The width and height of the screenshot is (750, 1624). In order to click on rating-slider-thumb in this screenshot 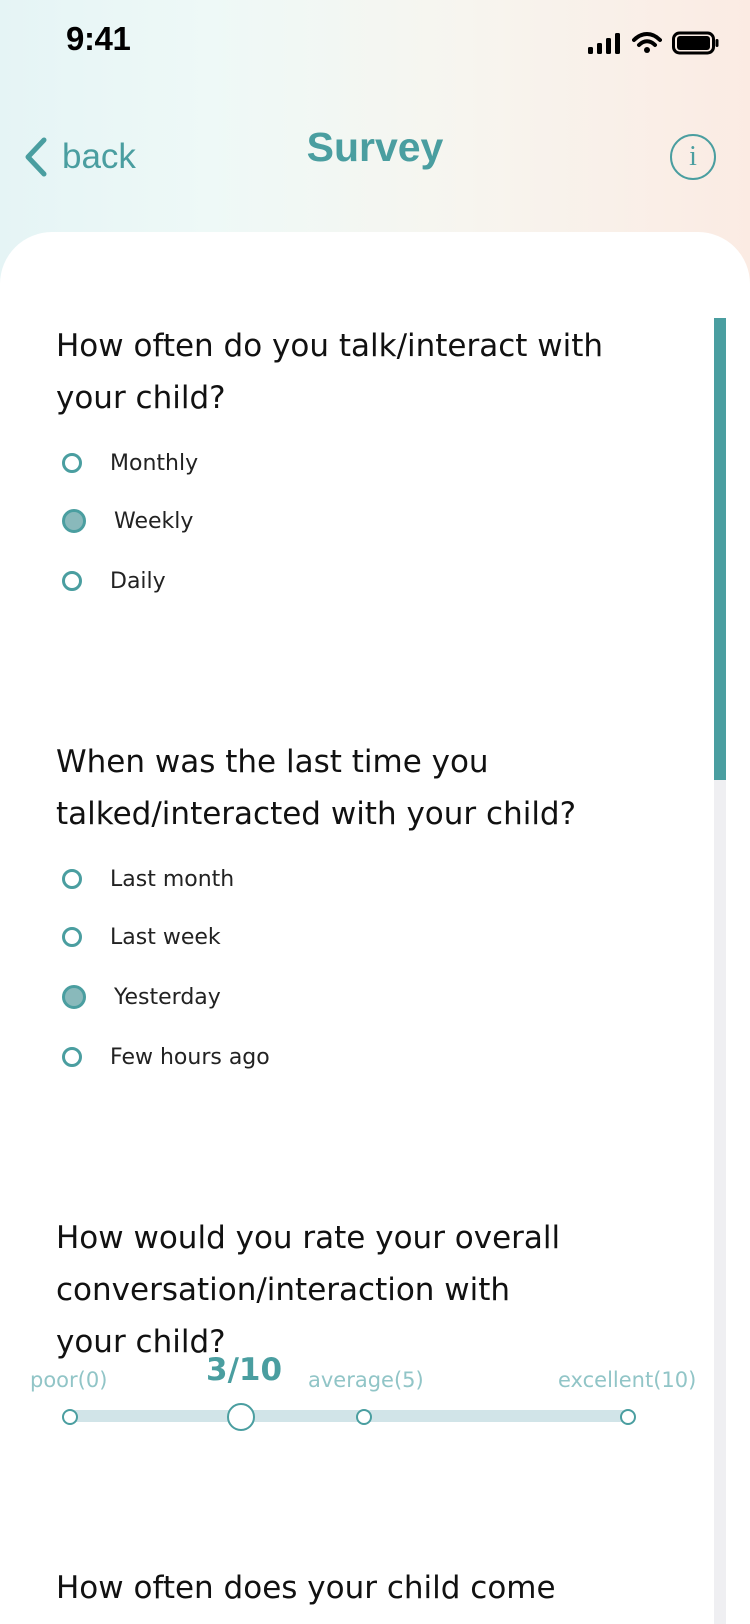, I will do `click(241, 1417)`.